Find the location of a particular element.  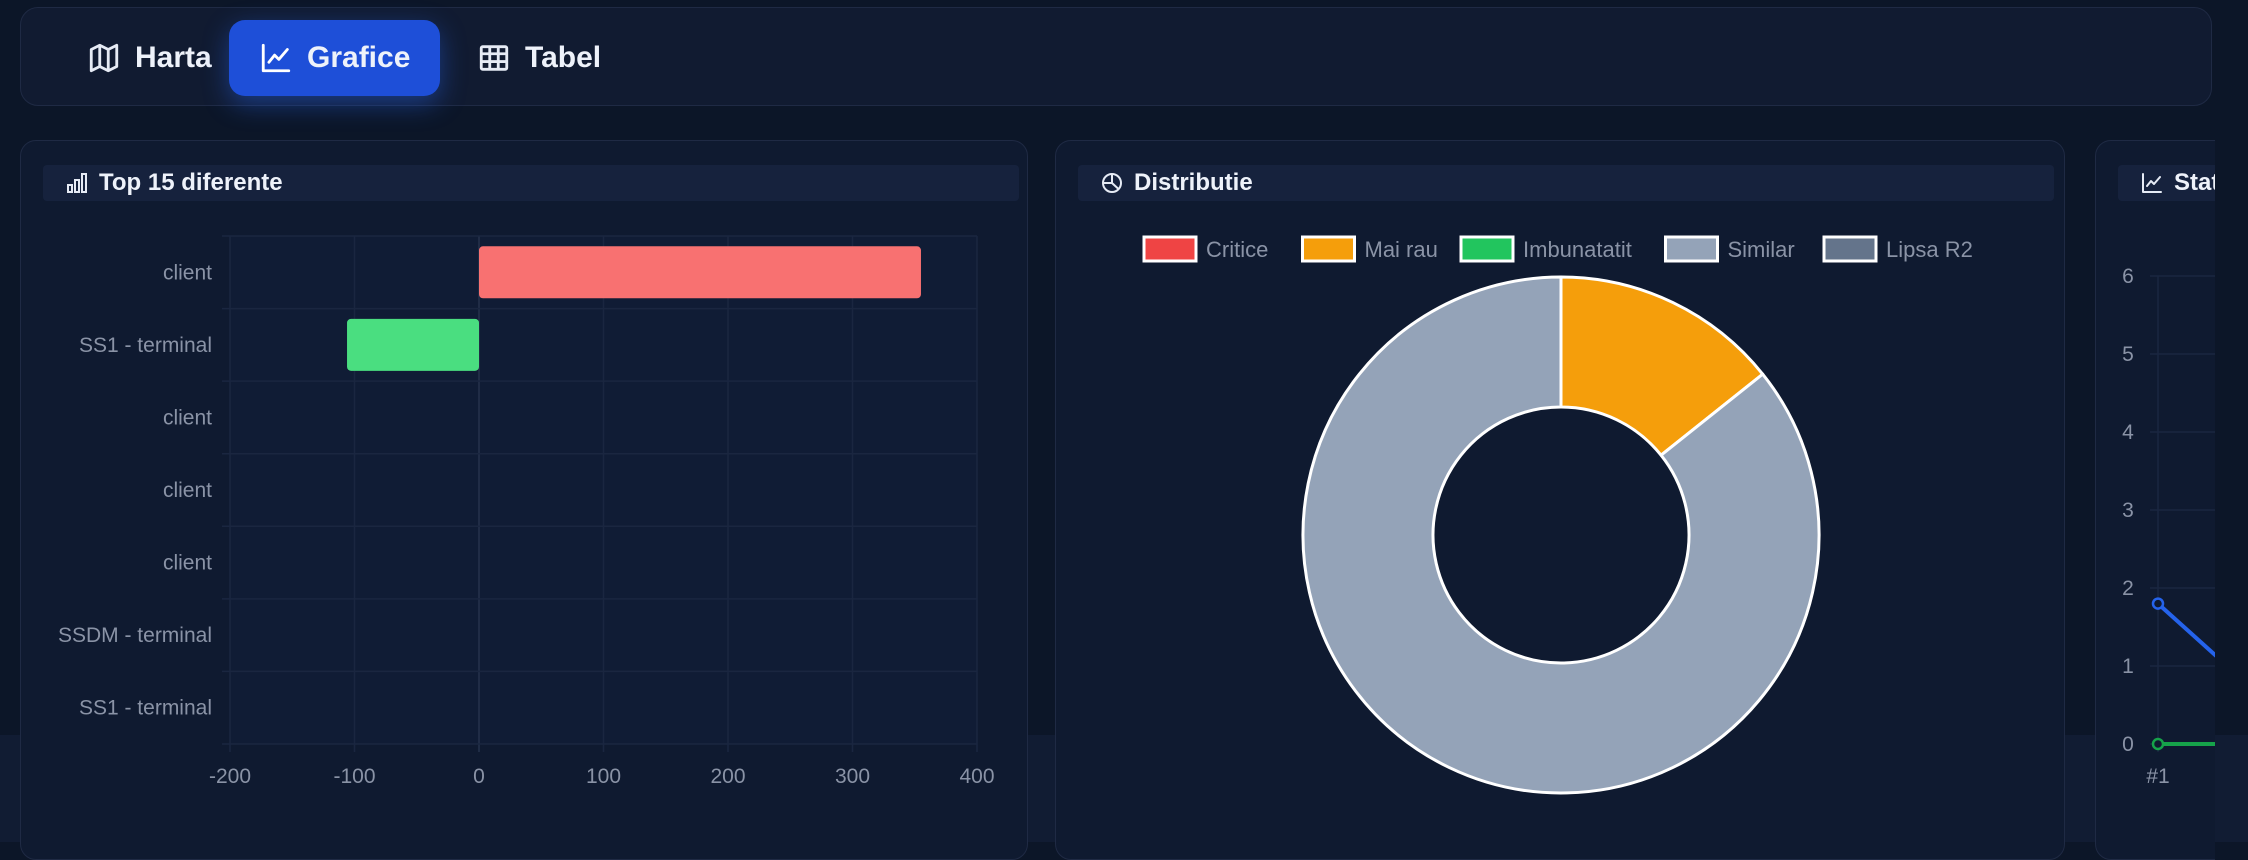

y-tick-label: 2 is located at coordinates (2128, 588).